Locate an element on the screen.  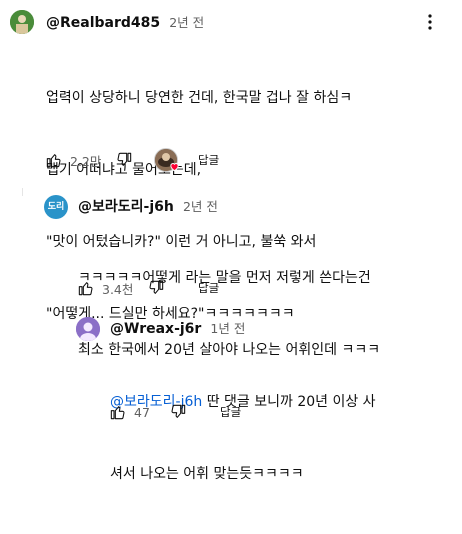
comment-line: 셔서 나오는 어휘 맞는듯ㅋㅋㅋㅋ is located at coordinates (207, 474).